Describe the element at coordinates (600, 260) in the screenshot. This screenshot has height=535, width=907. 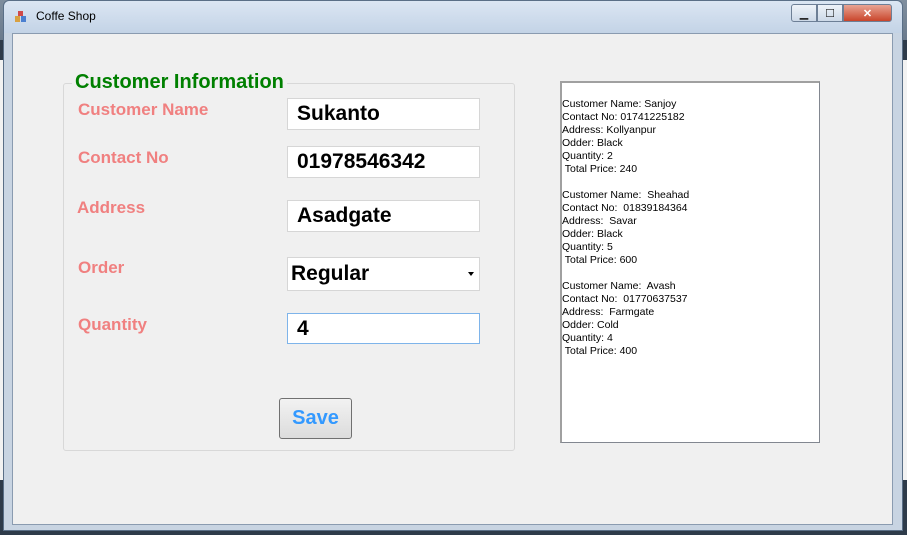
I see `record-line: Total Price: 600` at that location.